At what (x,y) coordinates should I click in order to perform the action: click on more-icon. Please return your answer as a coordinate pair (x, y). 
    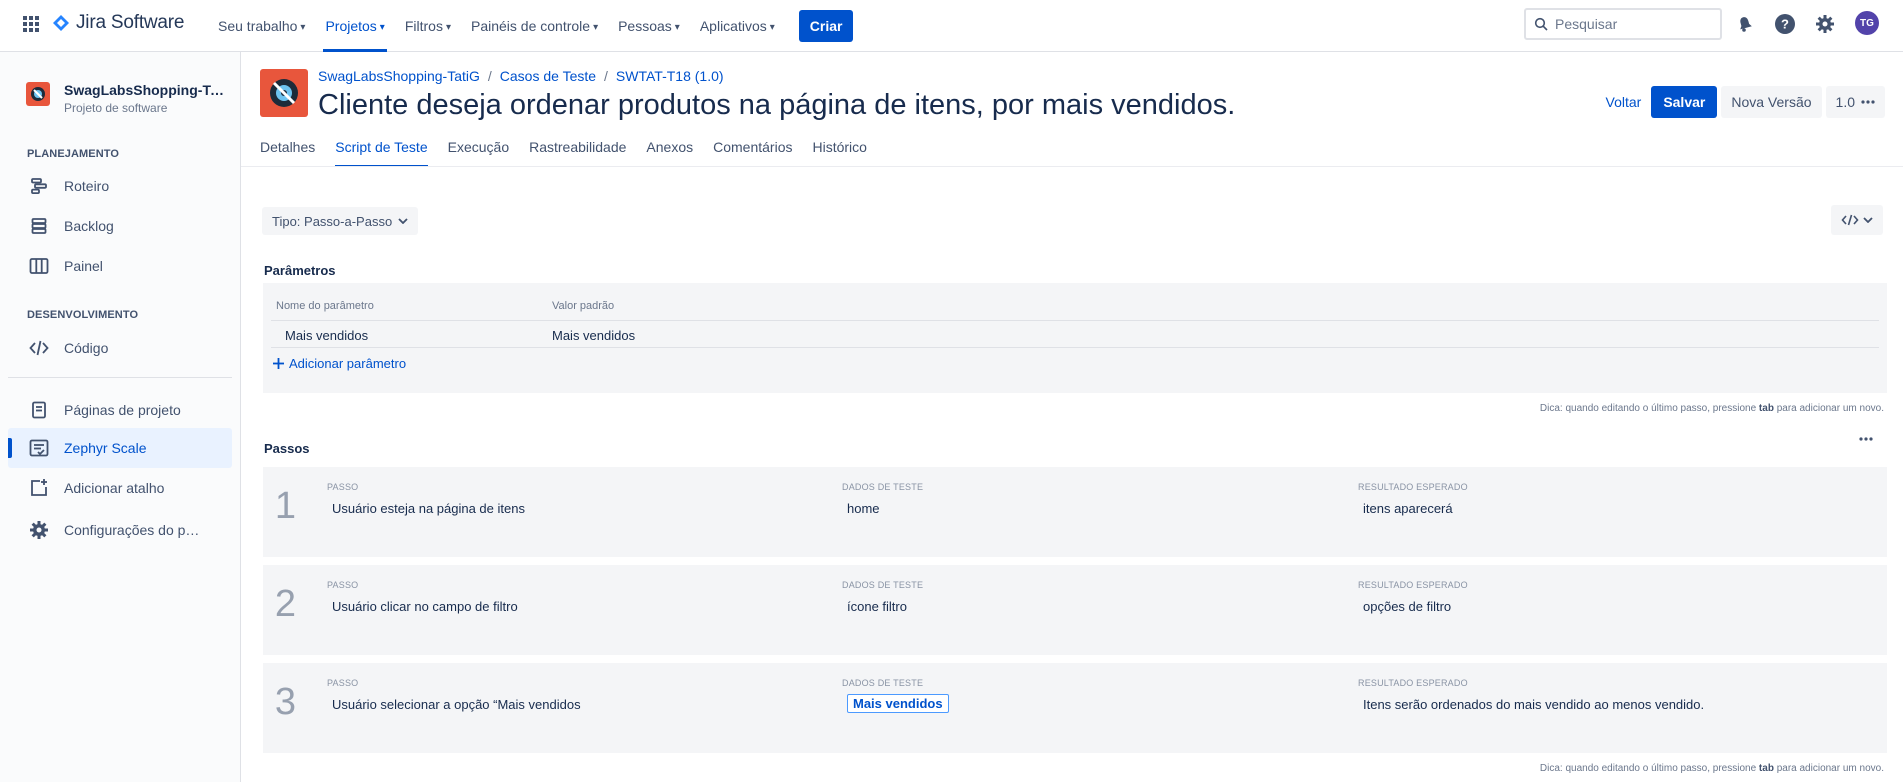
    Looking at the image, I should click on (1868, 102).